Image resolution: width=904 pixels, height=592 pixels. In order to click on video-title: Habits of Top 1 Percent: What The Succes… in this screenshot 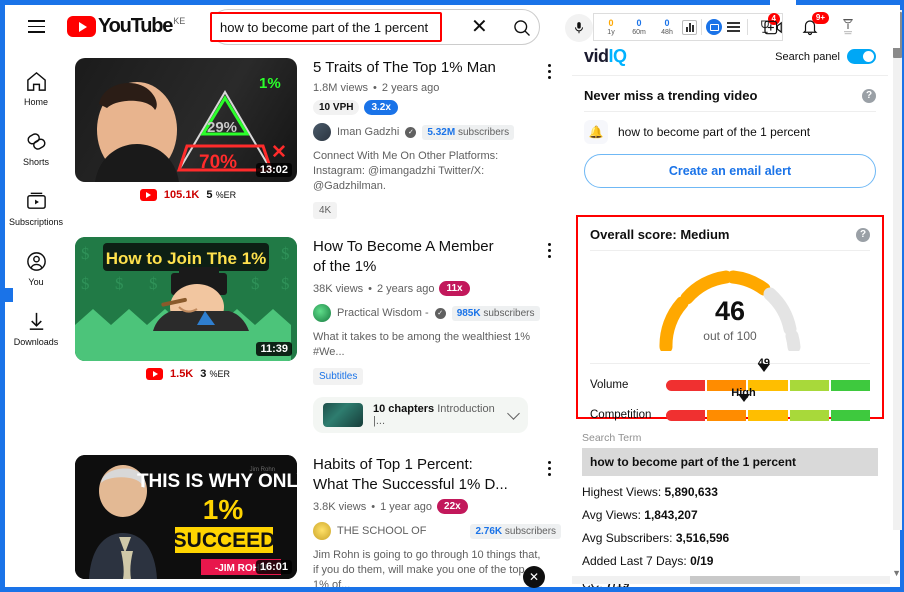, I will do `click(410, 475)`.